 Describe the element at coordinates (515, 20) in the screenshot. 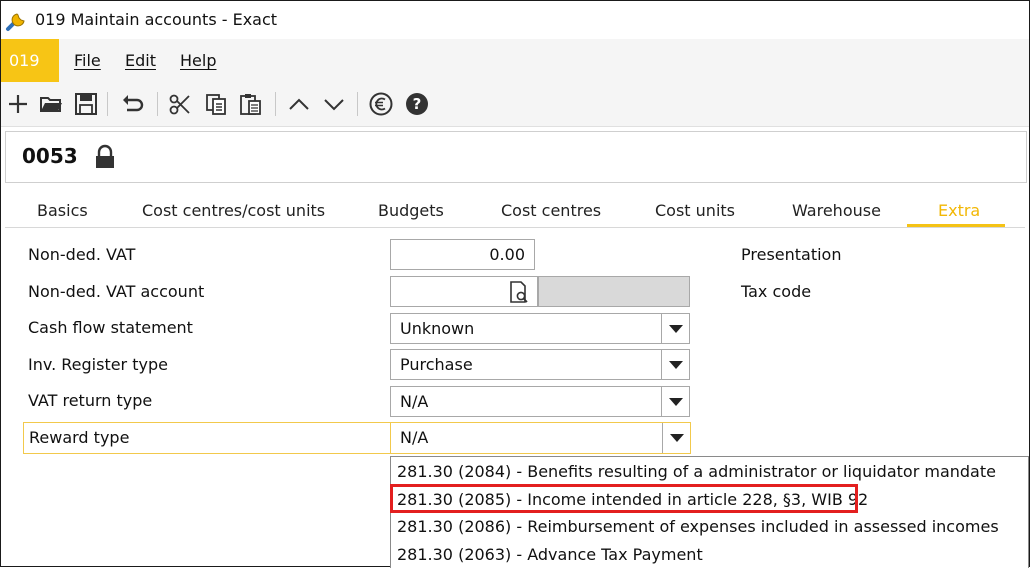

I see `title-bar: 019 Maintain accounts - Exact` at that location.